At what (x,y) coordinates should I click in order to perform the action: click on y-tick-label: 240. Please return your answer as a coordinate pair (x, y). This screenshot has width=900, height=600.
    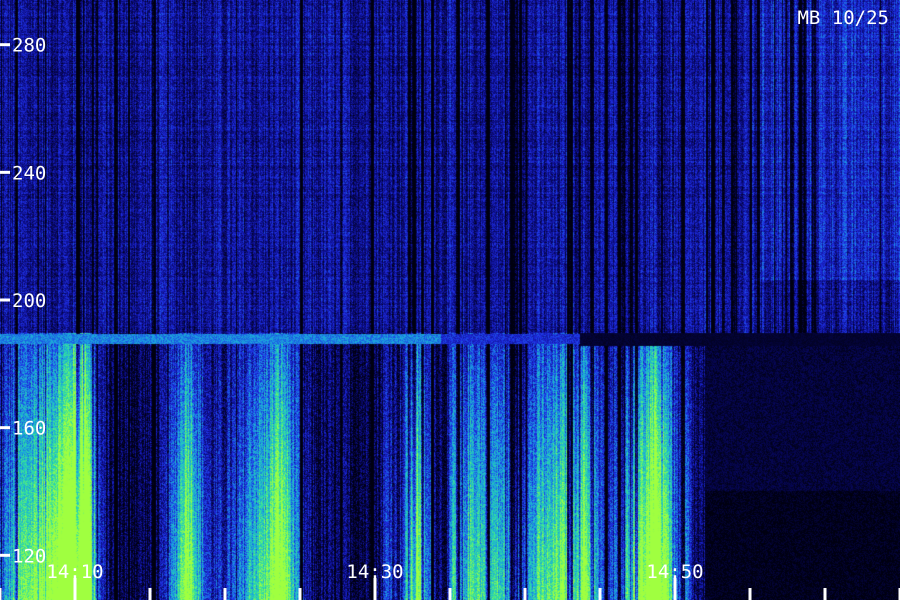
    Looking at the image, I should click on (29, 173).